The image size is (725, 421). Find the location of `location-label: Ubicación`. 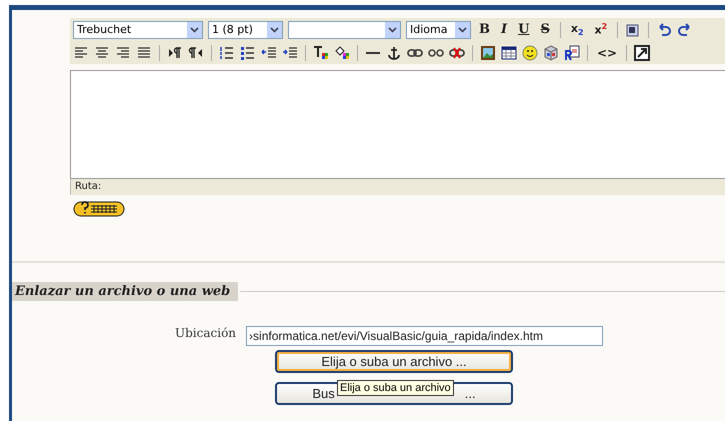

location-label: Ubicación is located at coordinates (205, 333).